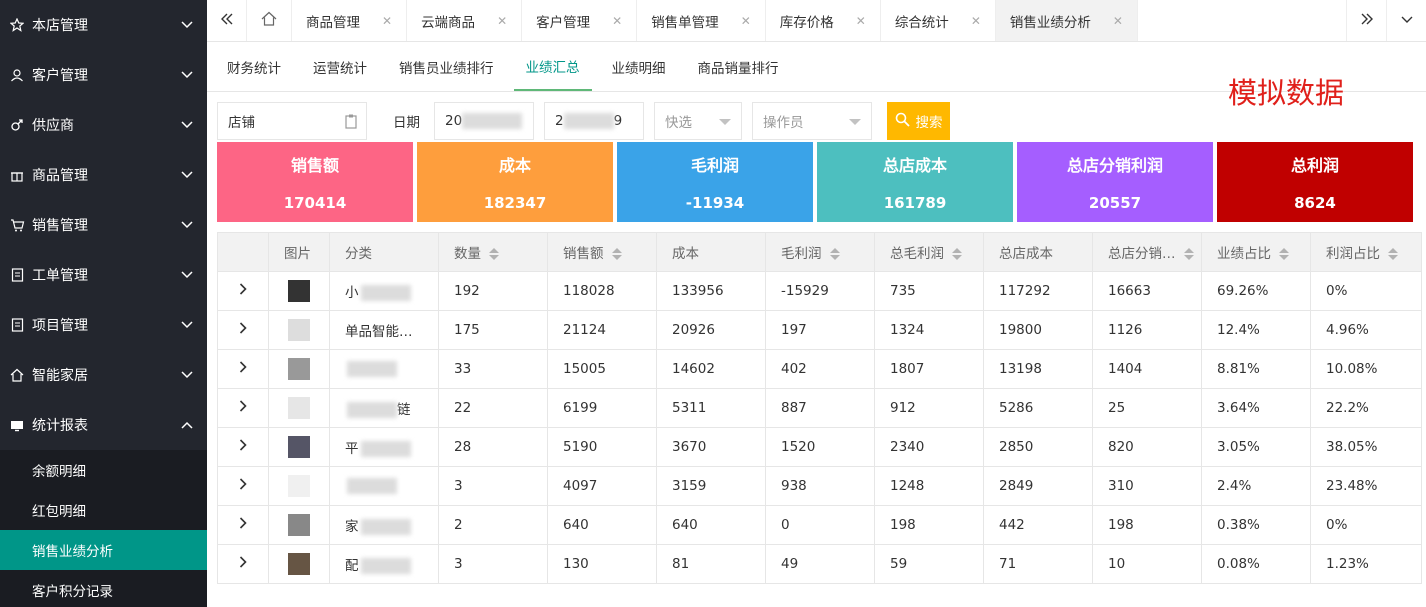 The image size is (1426, 607). Describe the element at coordinates (918, 121) in the screenshot. I see `search-button: 搜索` at that location.